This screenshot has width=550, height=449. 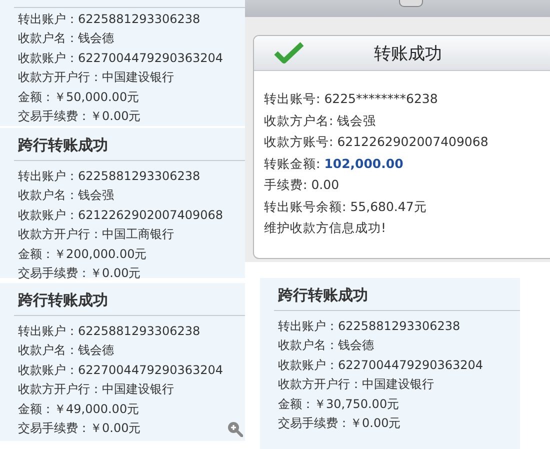 I want to click on receipt-line: 金额：￥49,000.00元, so click(x=79, y=409).